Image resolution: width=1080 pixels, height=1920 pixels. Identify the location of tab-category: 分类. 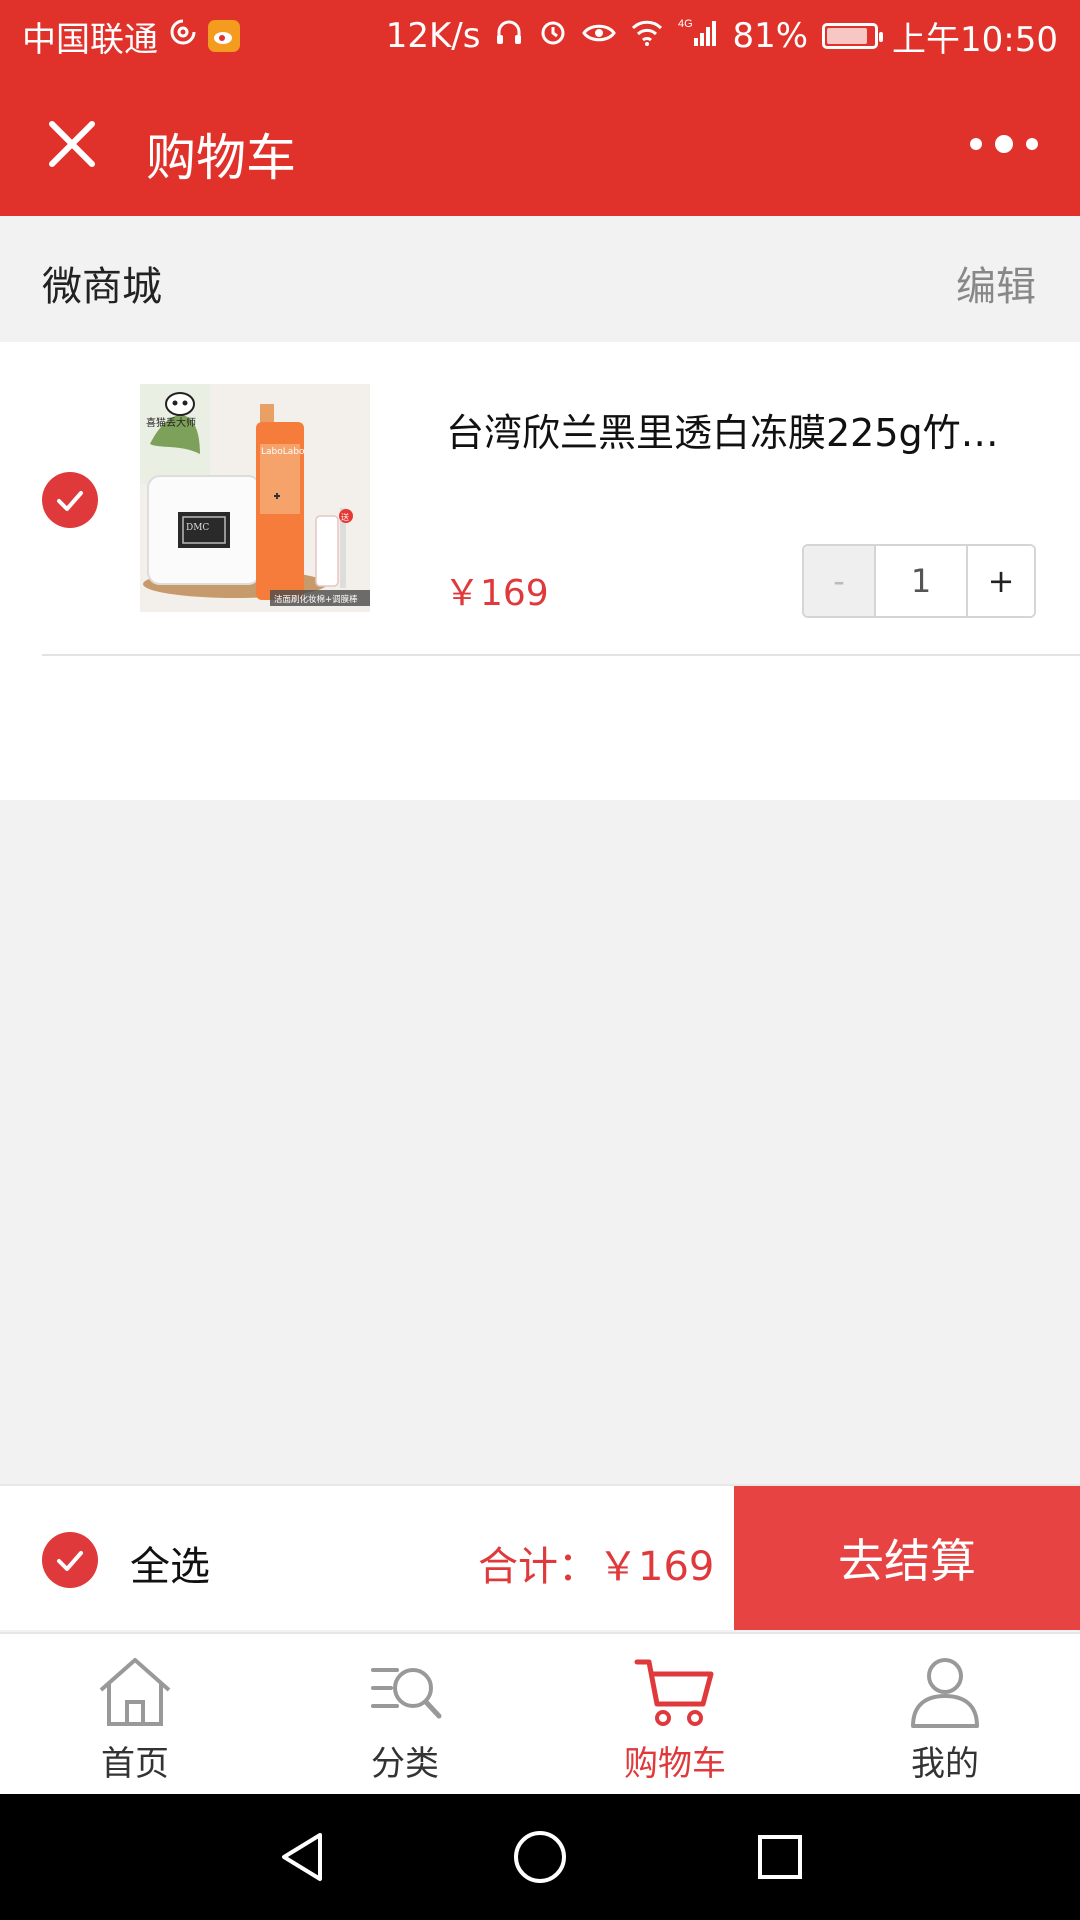
(405, 1714).